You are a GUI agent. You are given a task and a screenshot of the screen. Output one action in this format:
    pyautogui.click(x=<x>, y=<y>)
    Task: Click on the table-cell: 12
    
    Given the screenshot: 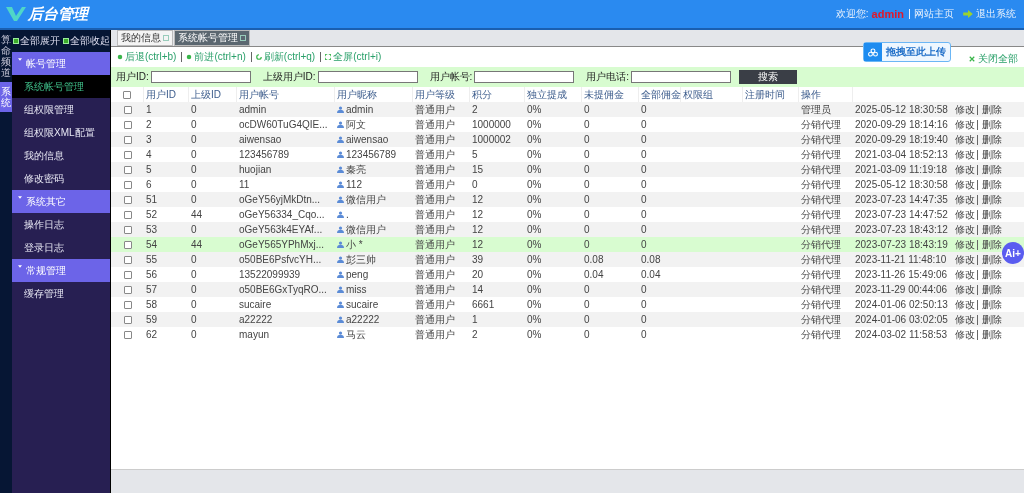 What is the action you would take?
    pyautogui.click(x=478, y=214)
    